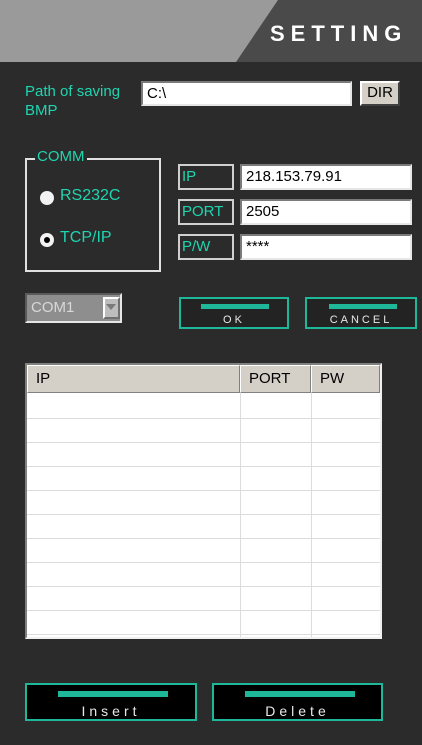 Image resolution: width=422 pixels, height=745 pixels. I want to click on port-input: 2505, so click(326, 212).